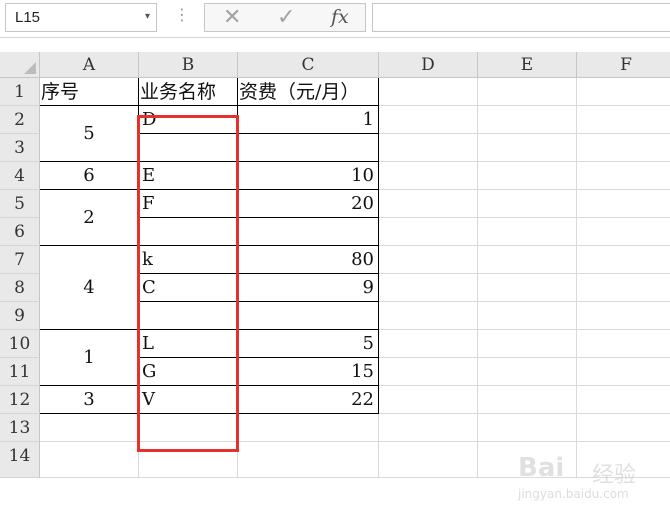 The height and width of the screenshot is (509, 670). What do you see at coordinates (188, 92) in the screenshot?
I see `cell-b1: 业务名称` at bounding box center [188, 92].